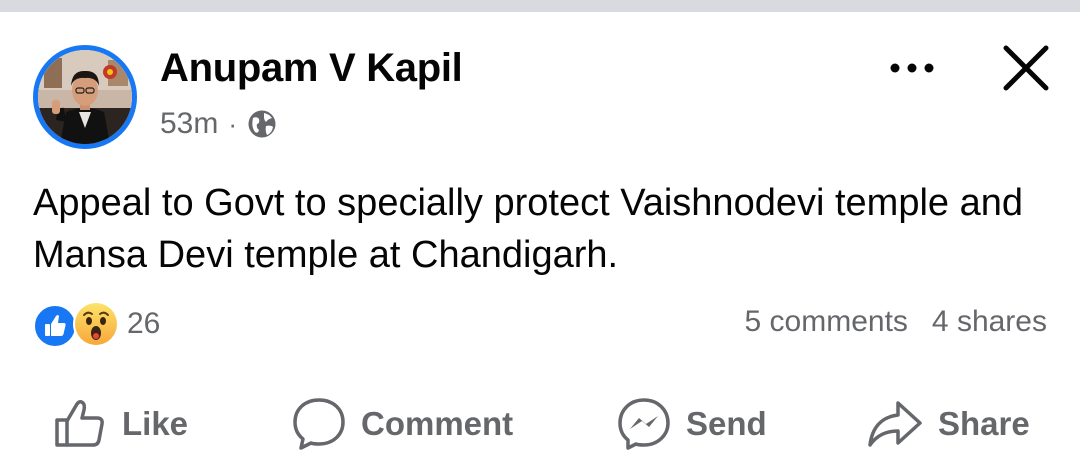 The height and width of the screenshot is (471, 1080). I want to click on action-bar: Like Comment Send Share, so click(540, 424).